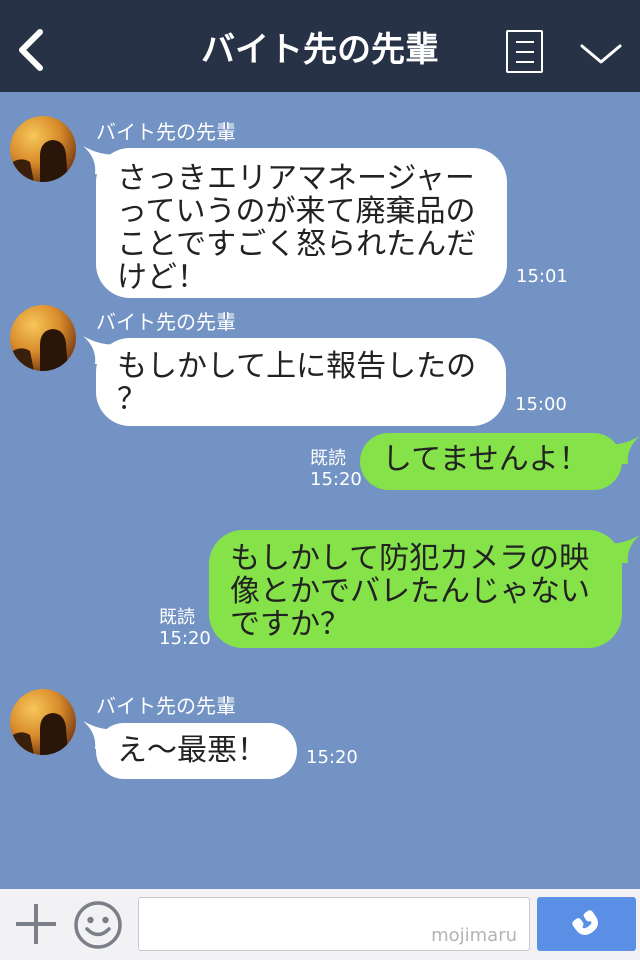 The width and height of the screenshot is (640, 960). Describe the element at coordinates (297, 366) in the screenshot. I see `message-line: もしかして上に報告したの` at that location.